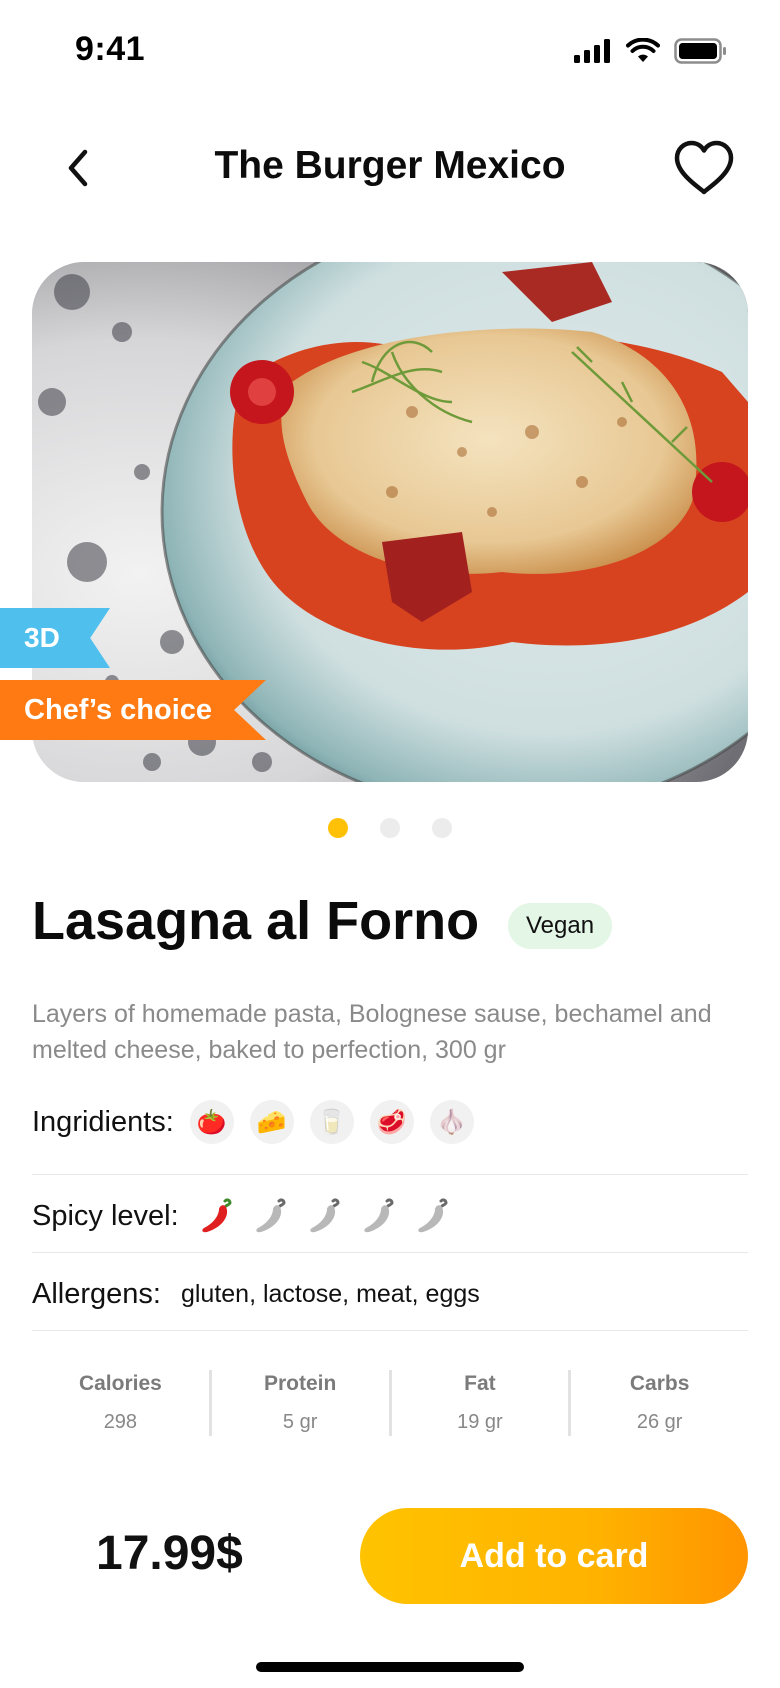 The image size is (780, 1688). I want to click on home-indicator, so click(390, 1667).